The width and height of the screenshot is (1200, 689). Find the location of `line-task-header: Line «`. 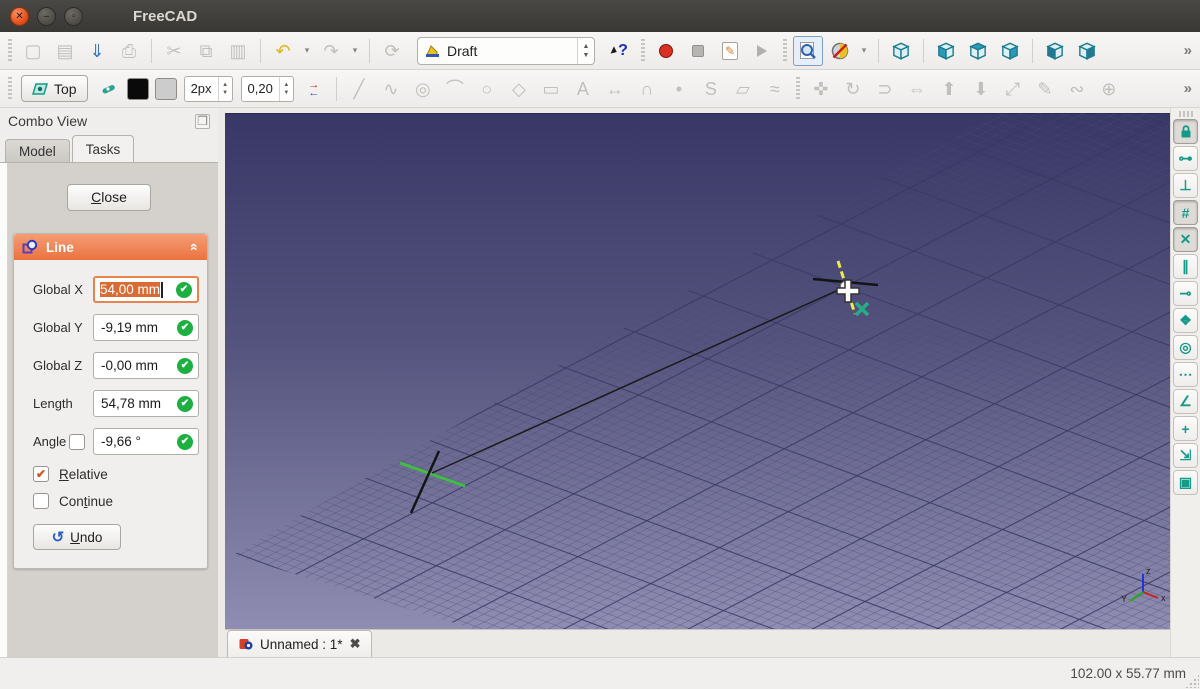

line-task-header: Line « is located at coordinates (110, 247).